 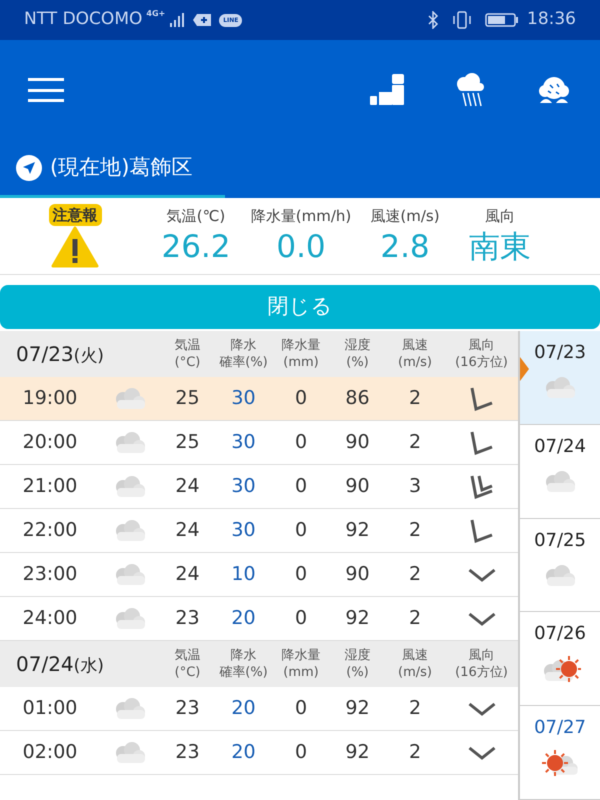 What do you see at coordinates (560, 565) in the screenshot?
I see `day-tab: 07/25` at bounding box center [560, 565].